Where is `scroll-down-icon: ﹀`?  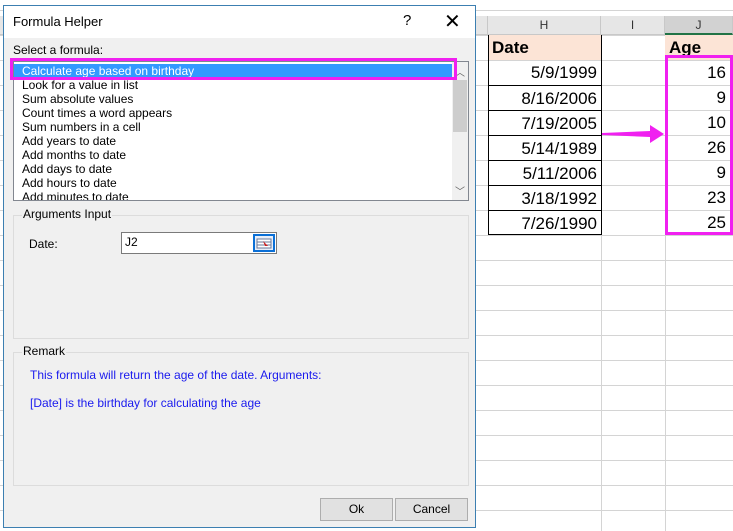 scroll-down-icon: ﹀ is located at coordinates (460, 190).